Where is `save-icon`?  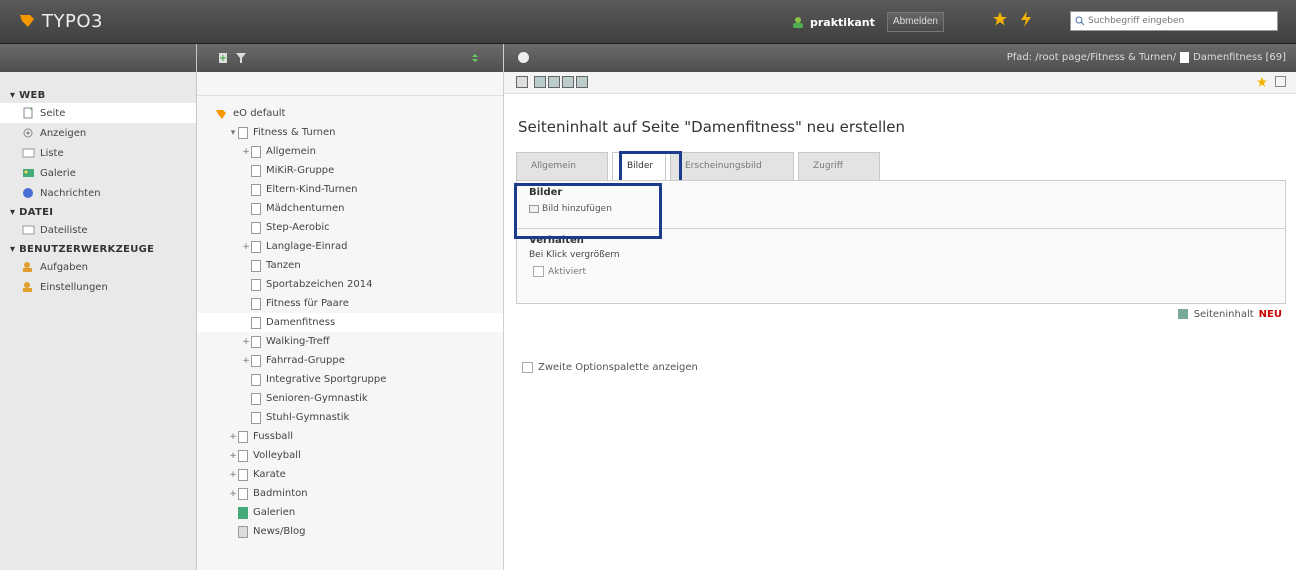 save-icon is located at coordinates (540, 82).